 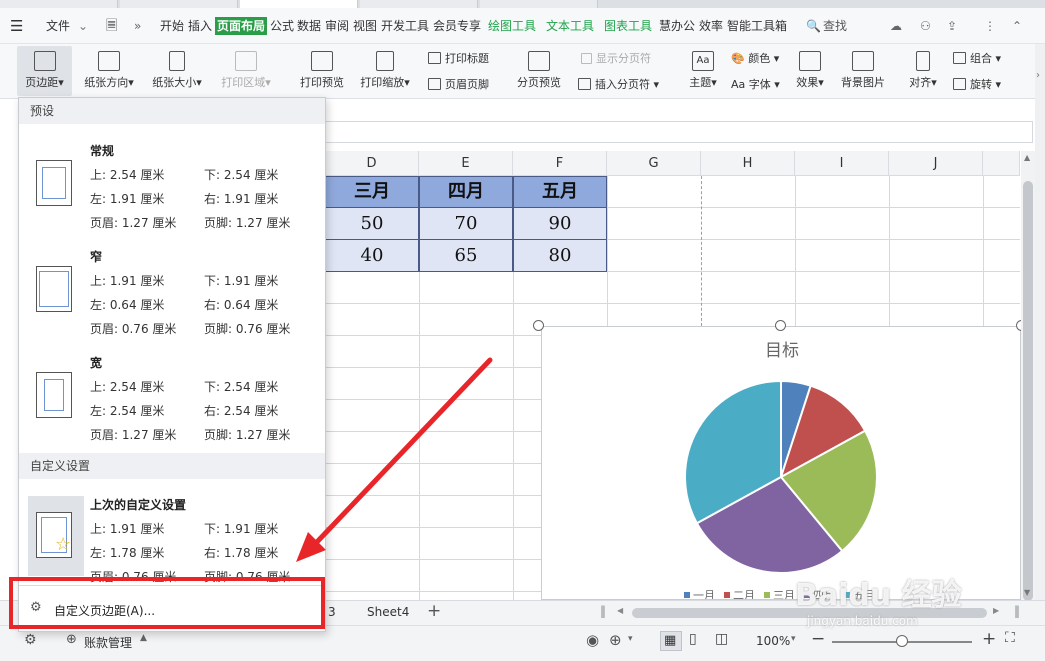 I want to click on highlight-box, so click(x=167, y=603).